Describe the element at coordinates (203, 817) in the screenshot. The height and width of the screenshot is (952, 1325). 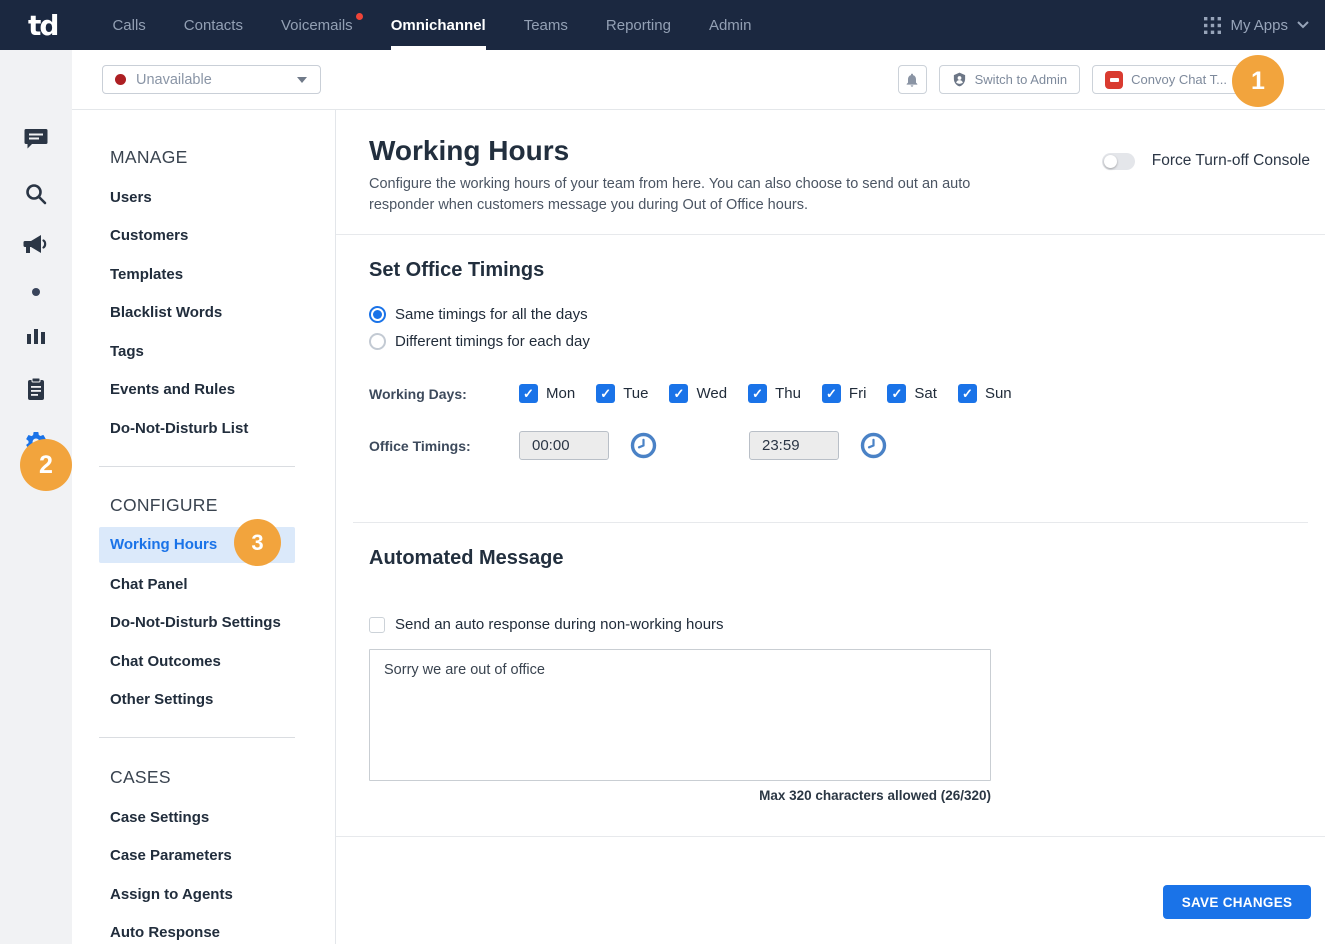
I see `sidebar-item-case-settings: Case Settings` at that location.